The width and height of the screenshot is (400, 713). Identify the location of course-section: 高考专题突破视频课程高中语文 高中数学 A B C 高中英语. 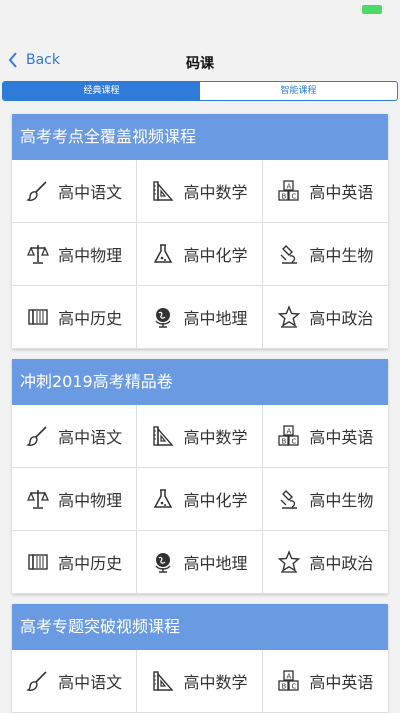
(200, 658).